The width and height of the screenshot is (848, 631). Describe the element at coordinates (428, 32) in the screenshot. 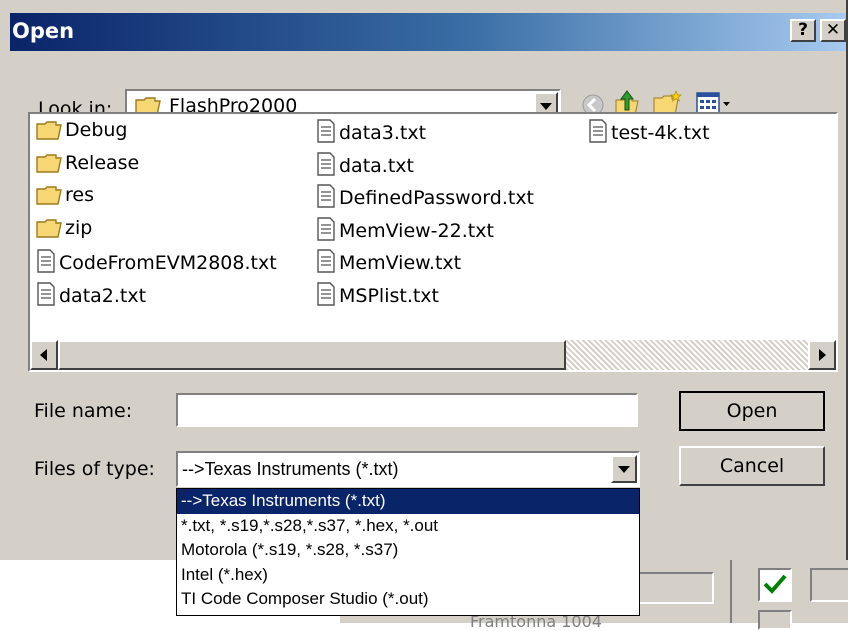

I see `title-bar: Open ? ✕` at that location.